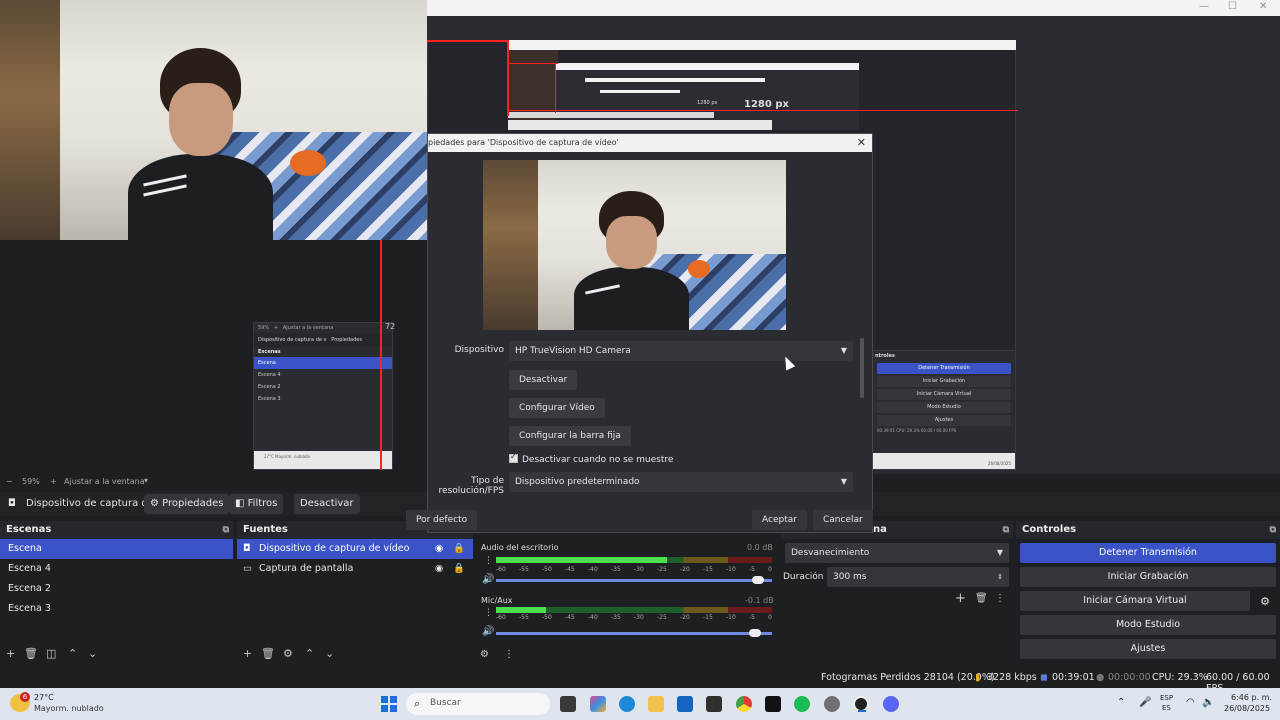 The height and width of the screenshot is (720, 1280). I want to click on keyboard-layout: ES, so click(1166, 708).